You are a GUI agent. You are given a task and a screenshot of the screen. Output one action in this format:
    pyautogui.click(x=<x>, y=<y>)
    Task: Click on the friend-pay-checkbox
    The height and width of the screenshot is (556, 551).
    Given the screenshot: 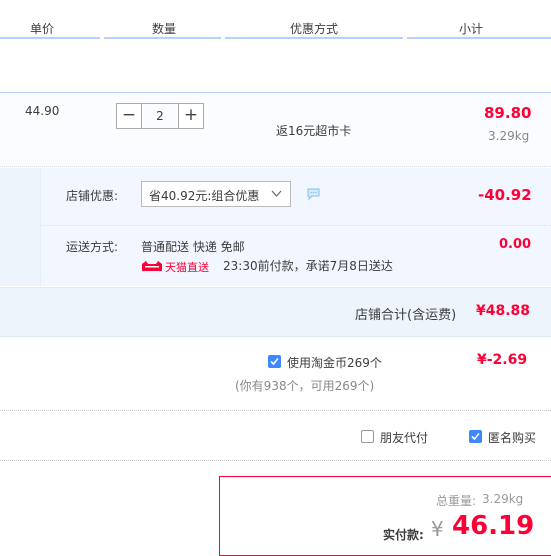 What is the action you would take?
    pyautogui.click(x=367, y=436)
    